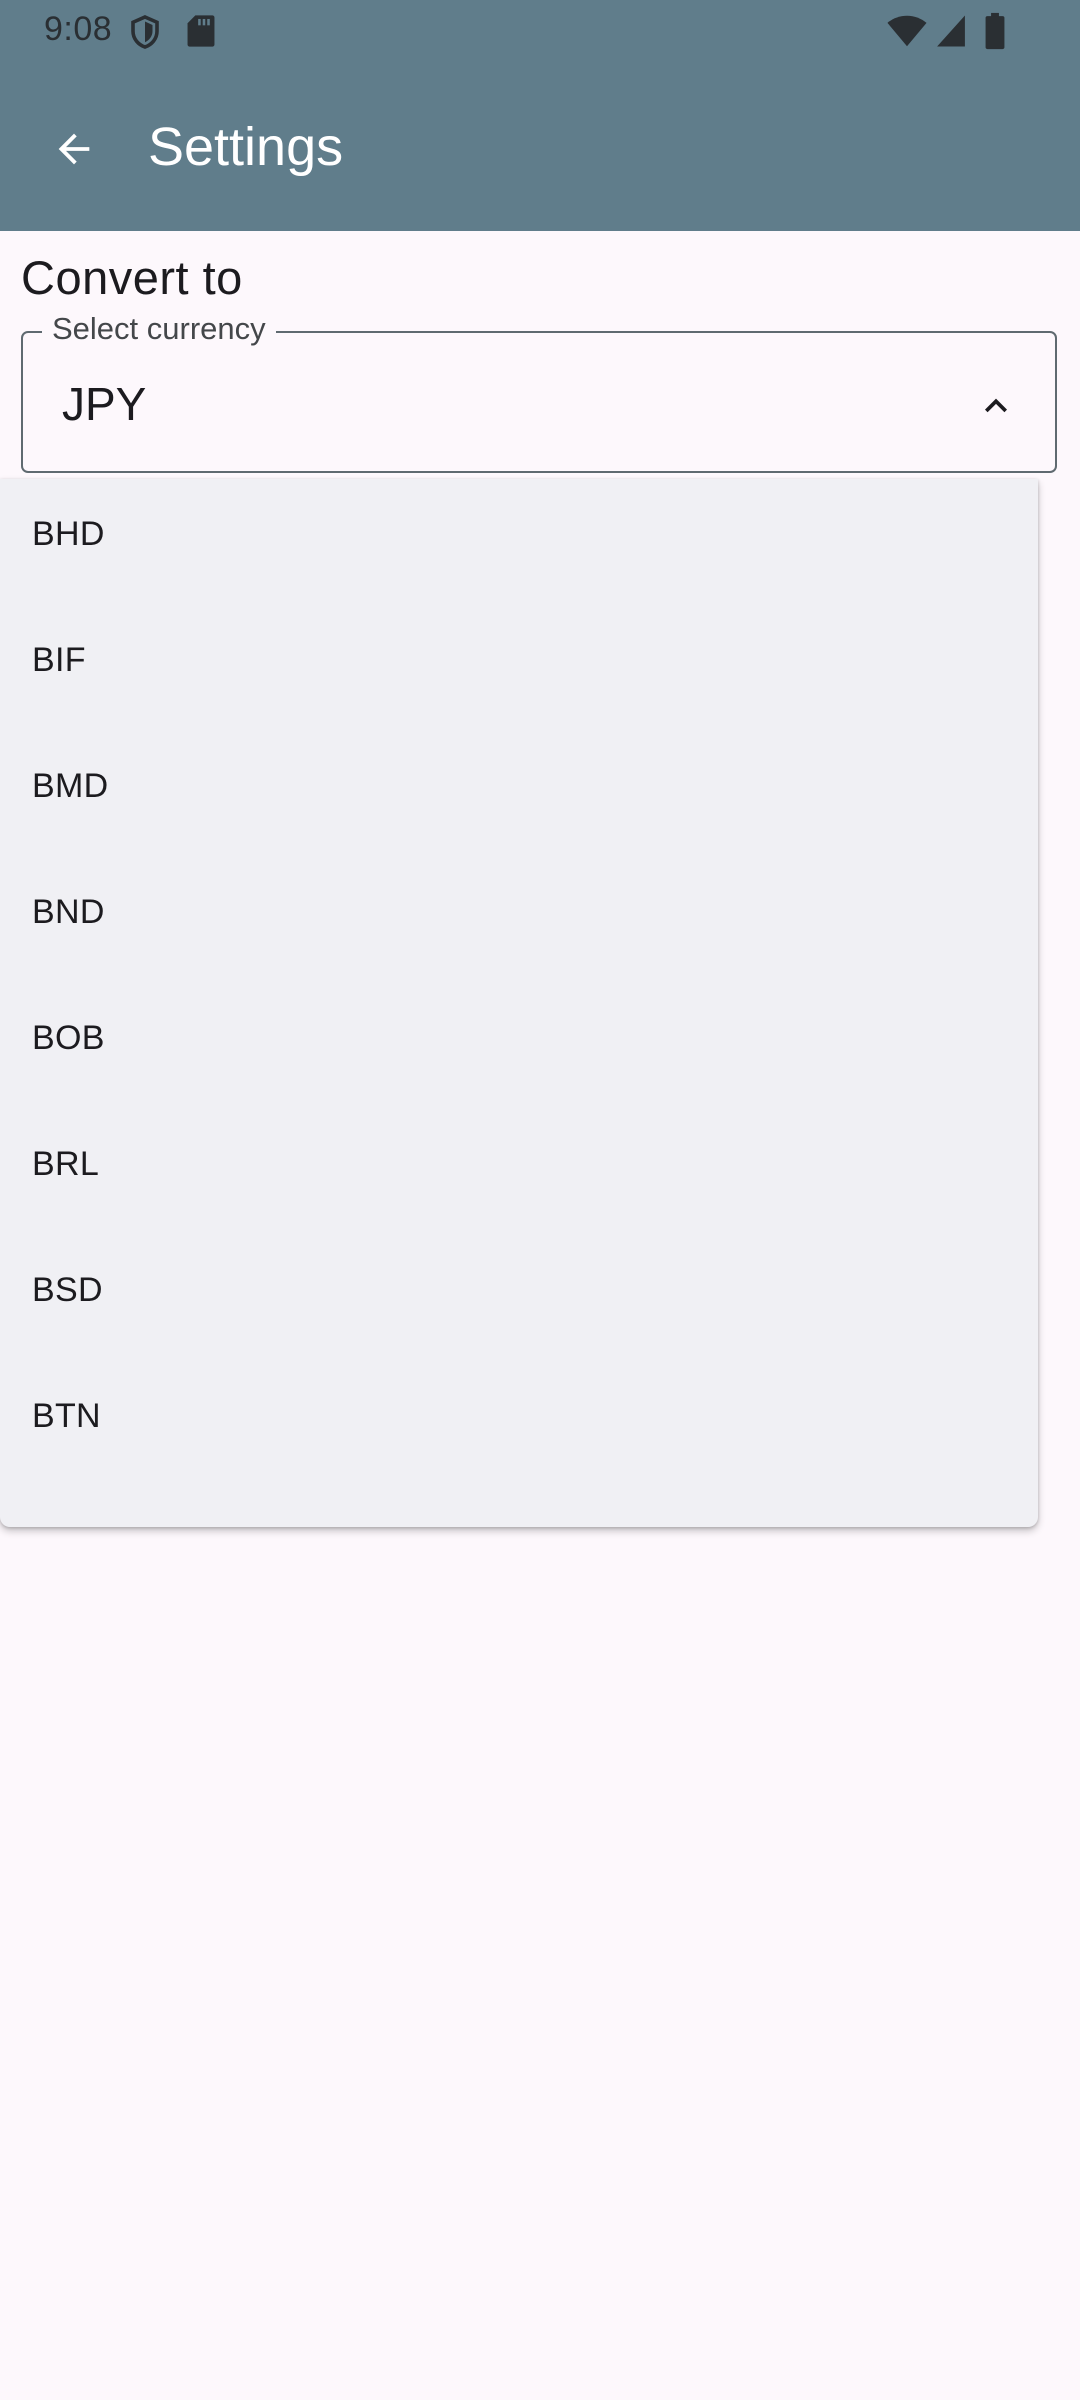 The width and height of the screenshot is (1080, 2400). What do you see at coordinates (246, 147) in the screenshot?
I see `page-title: Settings` at bounding box center [246, 147].